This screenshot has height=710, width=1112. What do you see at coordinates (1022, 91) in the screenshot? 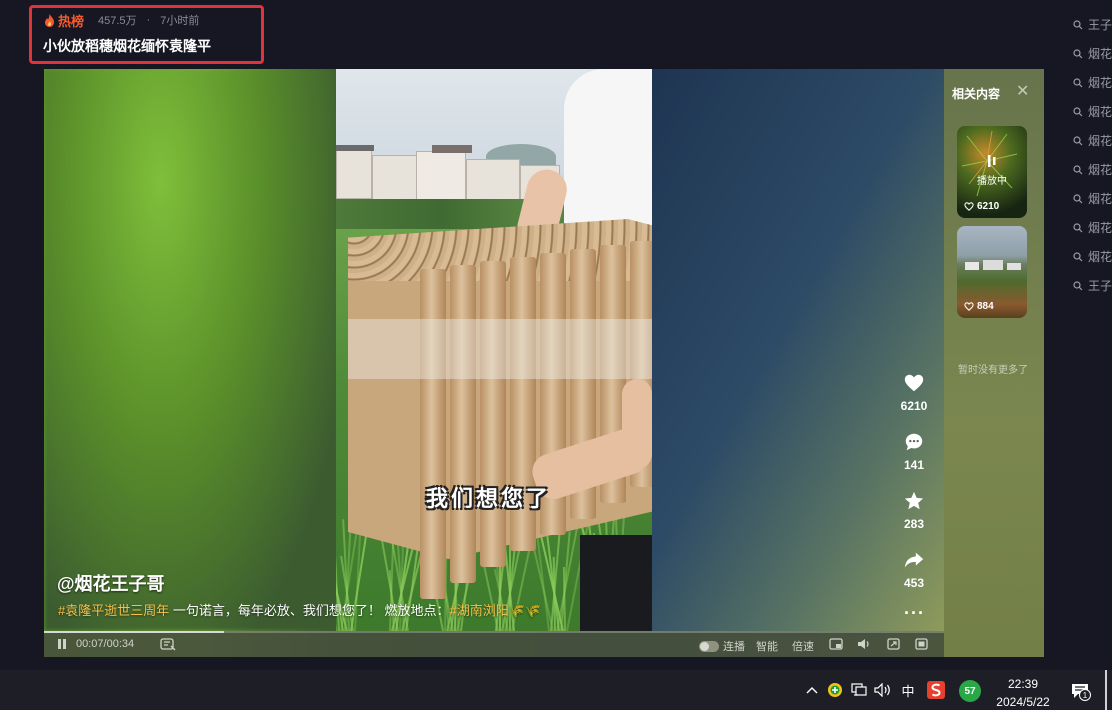
I see `close-icon: ✕` at bounding box center [1022, 91].